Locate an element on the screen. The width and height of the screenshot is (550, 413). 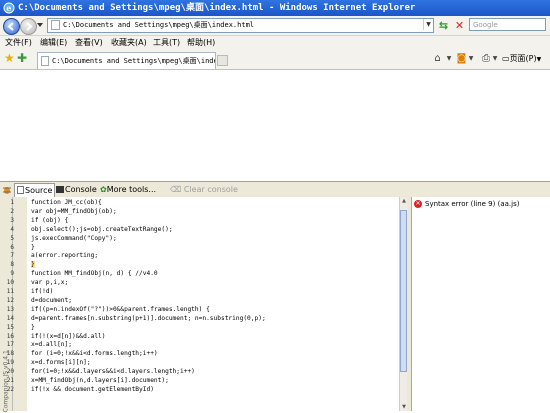
arrow-left-icon is located at coordinates (10, 26).